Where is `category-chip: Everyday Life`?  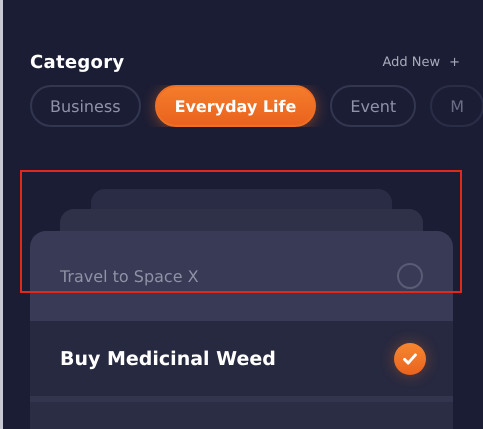 category-chip: Everyday Life is located at coordinates (235, 106).